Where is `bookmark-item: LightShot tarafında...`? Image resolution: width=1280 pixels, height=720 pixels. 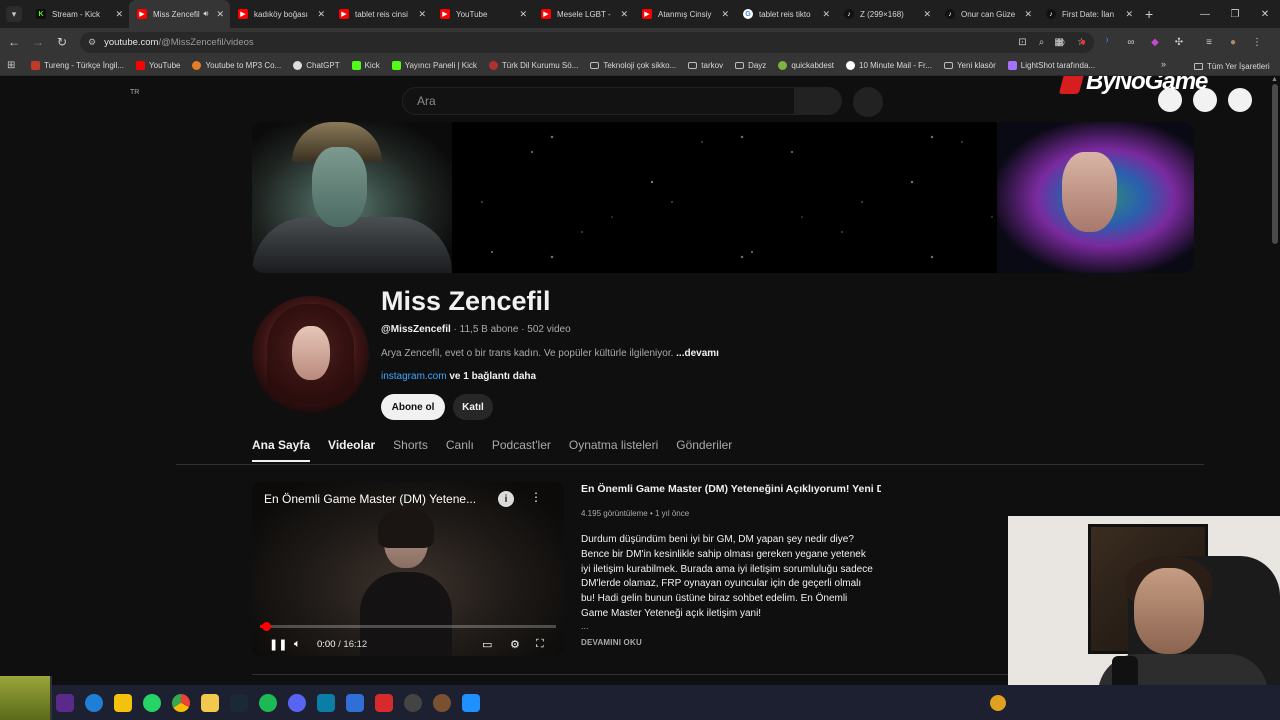 bookmark-item: LightShot tarafında... is located at coordinates (1051, 65).